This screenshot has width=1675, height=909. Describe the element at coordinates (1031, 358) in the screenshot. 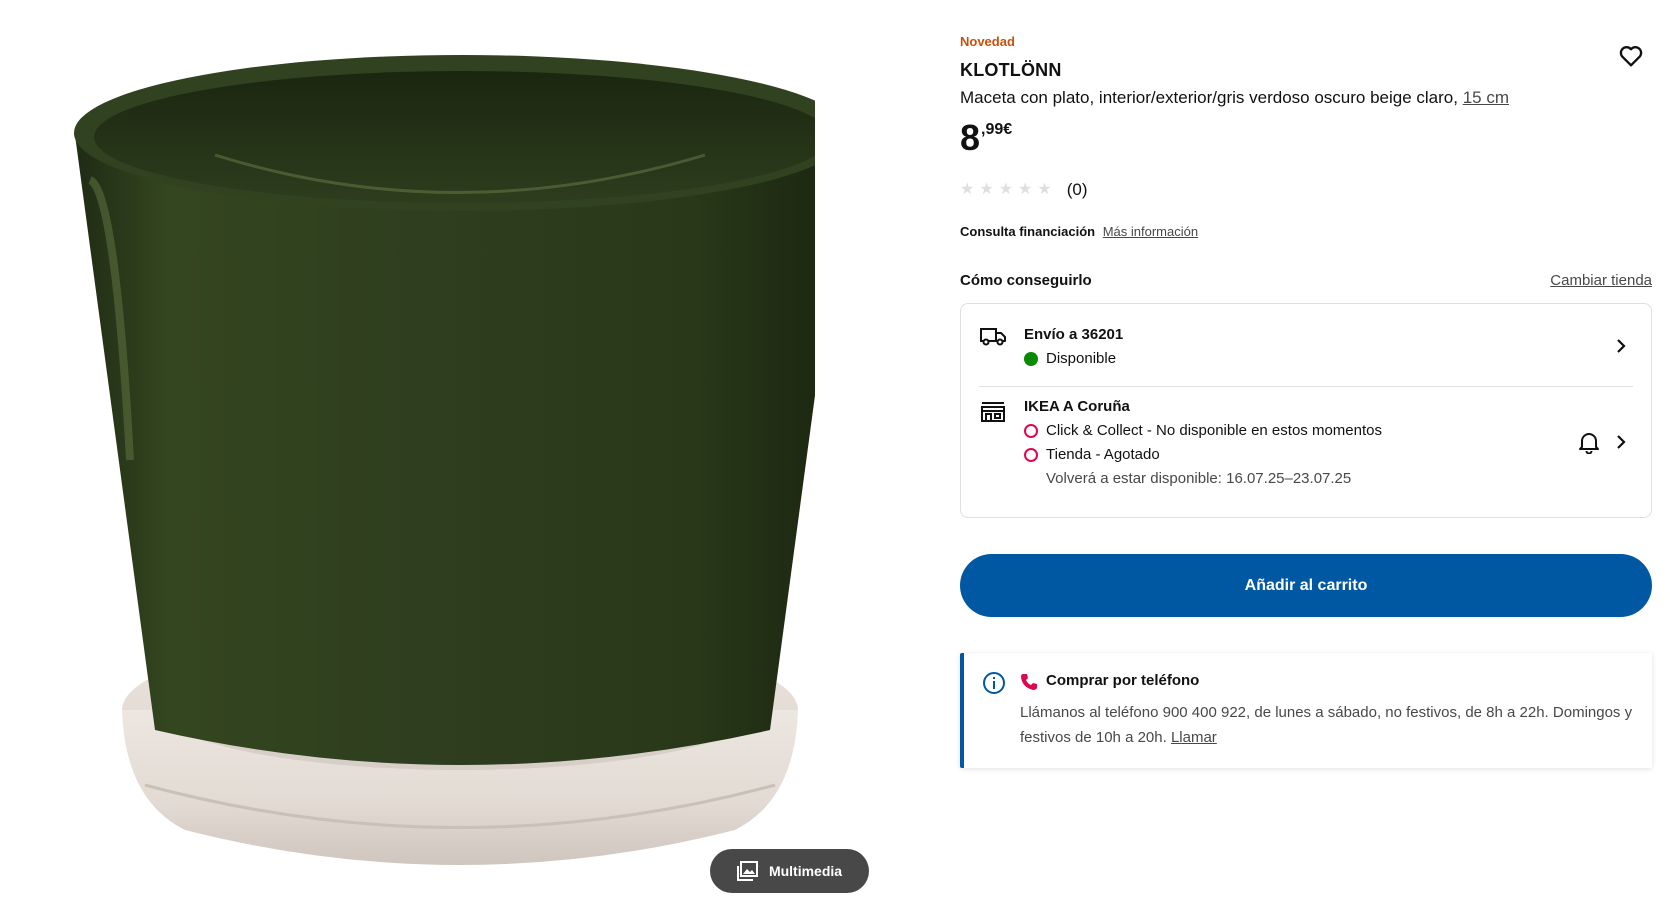

I see `available-dot-icon` at that location.